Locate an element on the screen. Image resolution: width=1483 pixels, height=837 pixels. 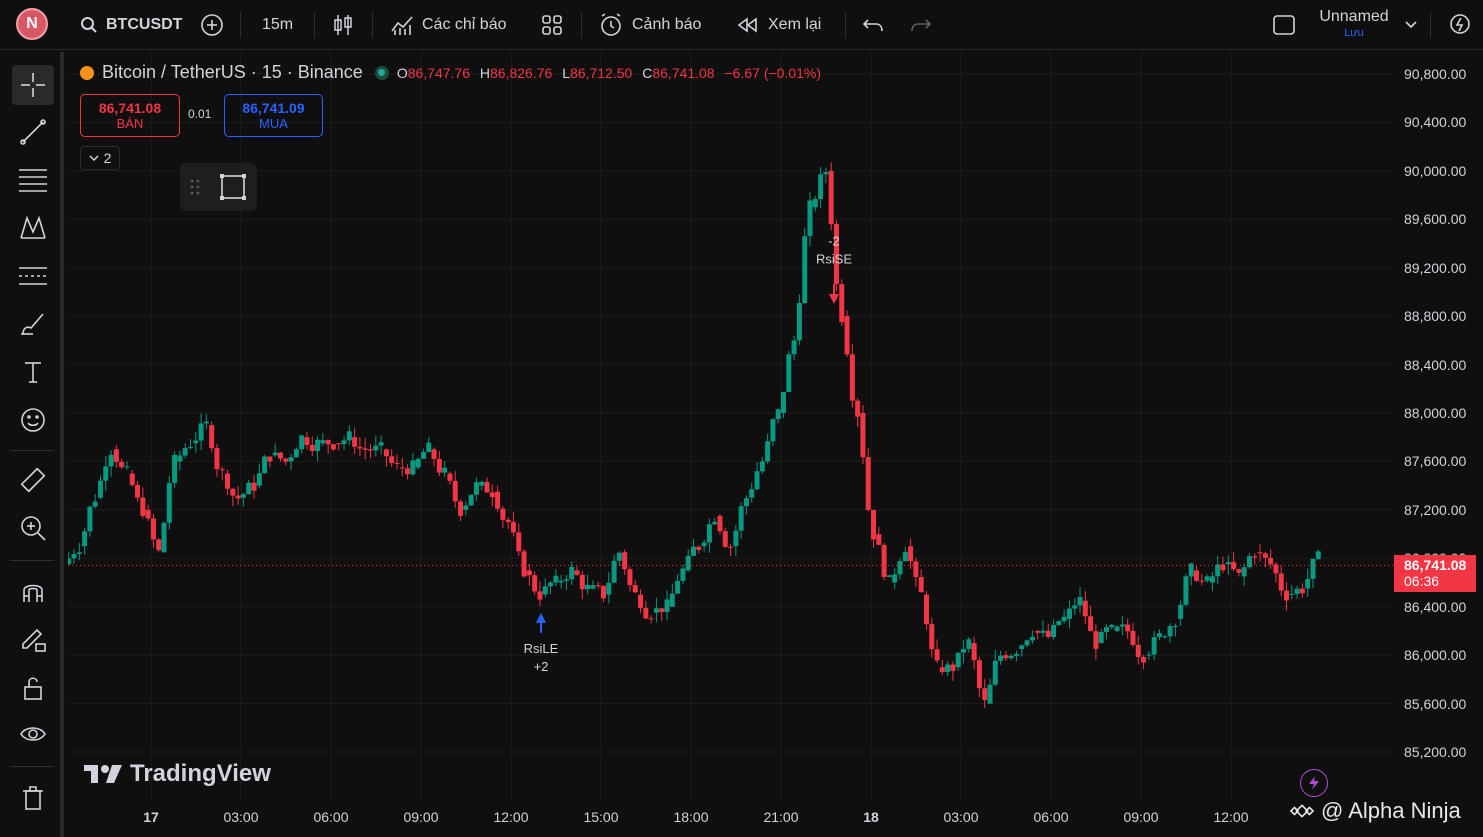
price-tick-label: 85,200.00 is located at coordinates (1435, 752).